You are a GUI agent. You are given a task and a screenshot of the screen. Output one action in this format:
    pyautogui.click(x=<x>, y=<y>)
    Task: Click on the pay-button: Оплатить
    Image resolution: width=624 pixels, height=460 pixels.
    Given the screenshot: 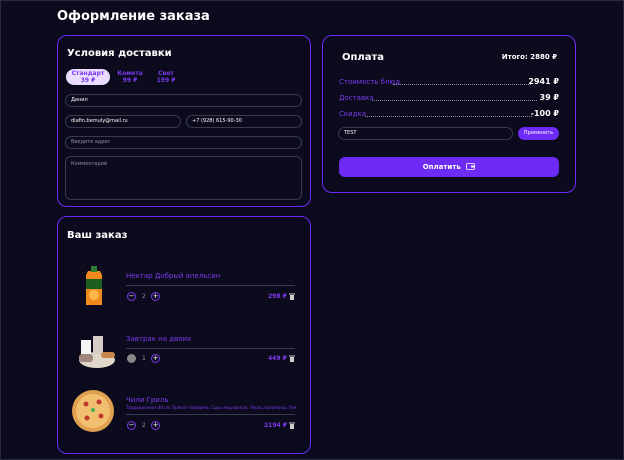 What is the action you would take?
    pyautogui.click(x=449, y=167)
    